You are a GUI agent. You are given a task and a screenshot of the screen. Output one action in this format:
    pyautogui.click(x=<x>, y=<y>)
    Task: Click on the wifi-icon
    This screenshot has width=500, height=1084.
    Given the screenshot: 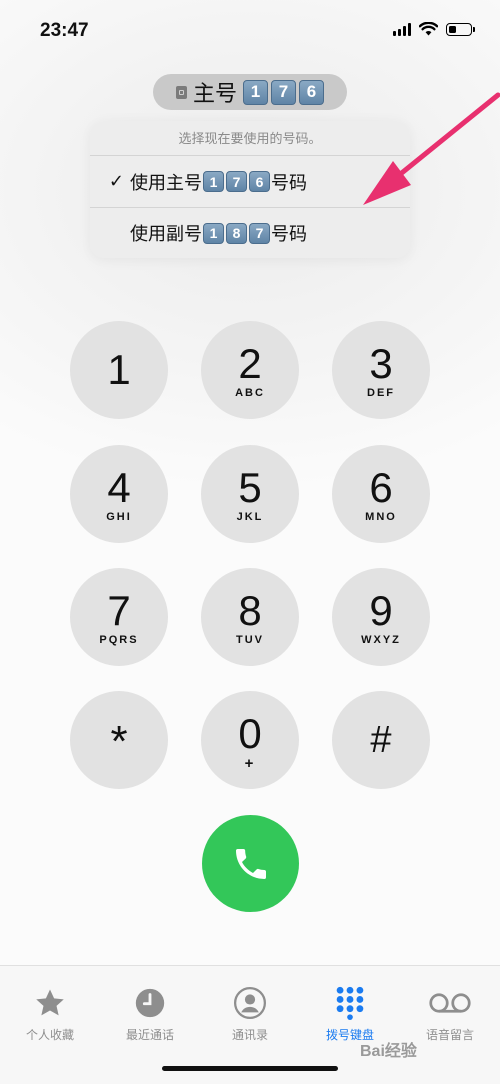 What is the action you would take?
    pyautogui.click(x=428, y=29)
    